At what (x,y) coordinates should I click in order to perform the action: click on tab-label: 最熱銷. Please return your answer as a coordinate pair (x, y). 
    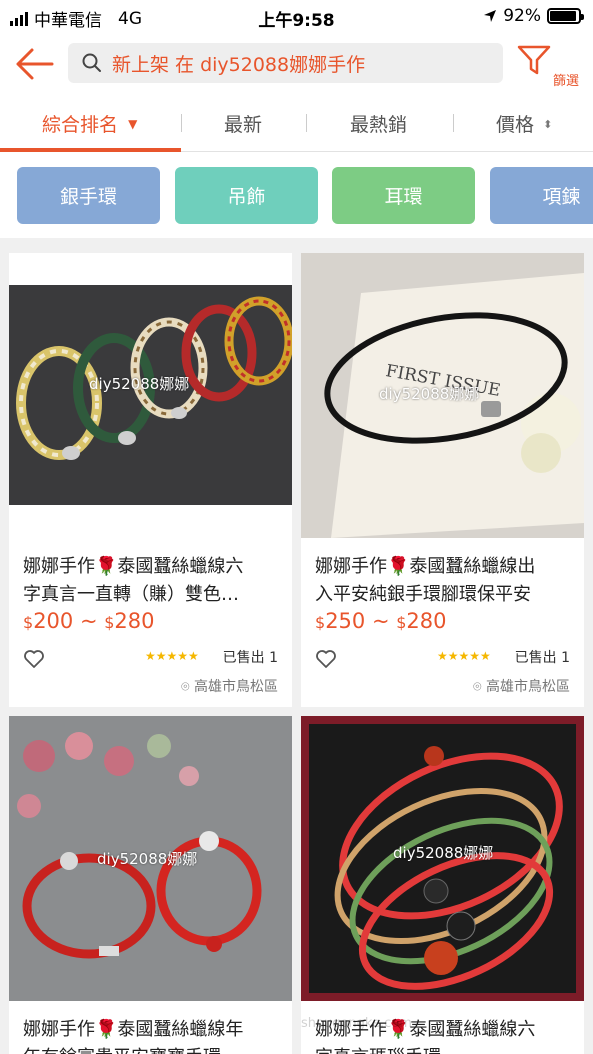
    Looking at the image, I should click on (379, 125).